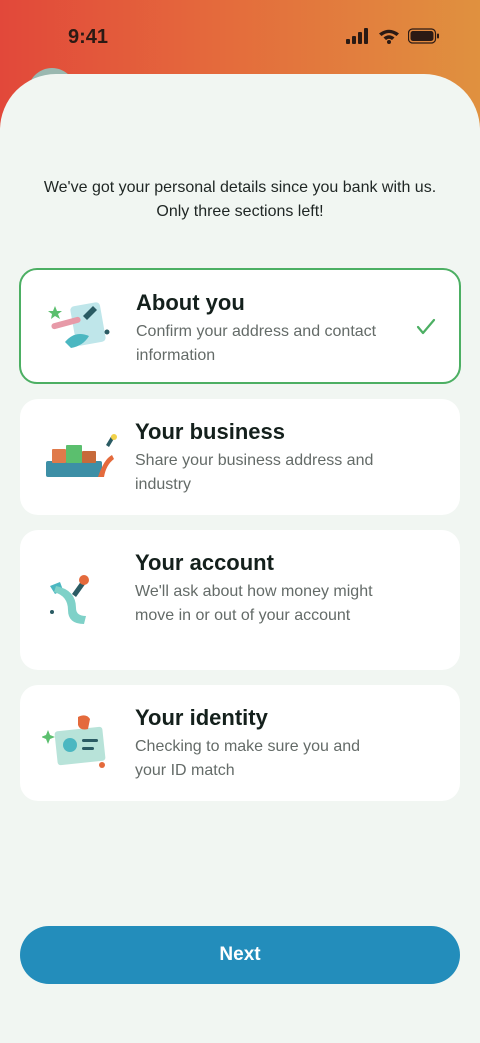 Image resolution: width=480 pixels, height=1043 pixels. What do you see at coordinates (74, 741) in the screenshot?
I see `id-card-illustration` at bounding box center [74, 741].